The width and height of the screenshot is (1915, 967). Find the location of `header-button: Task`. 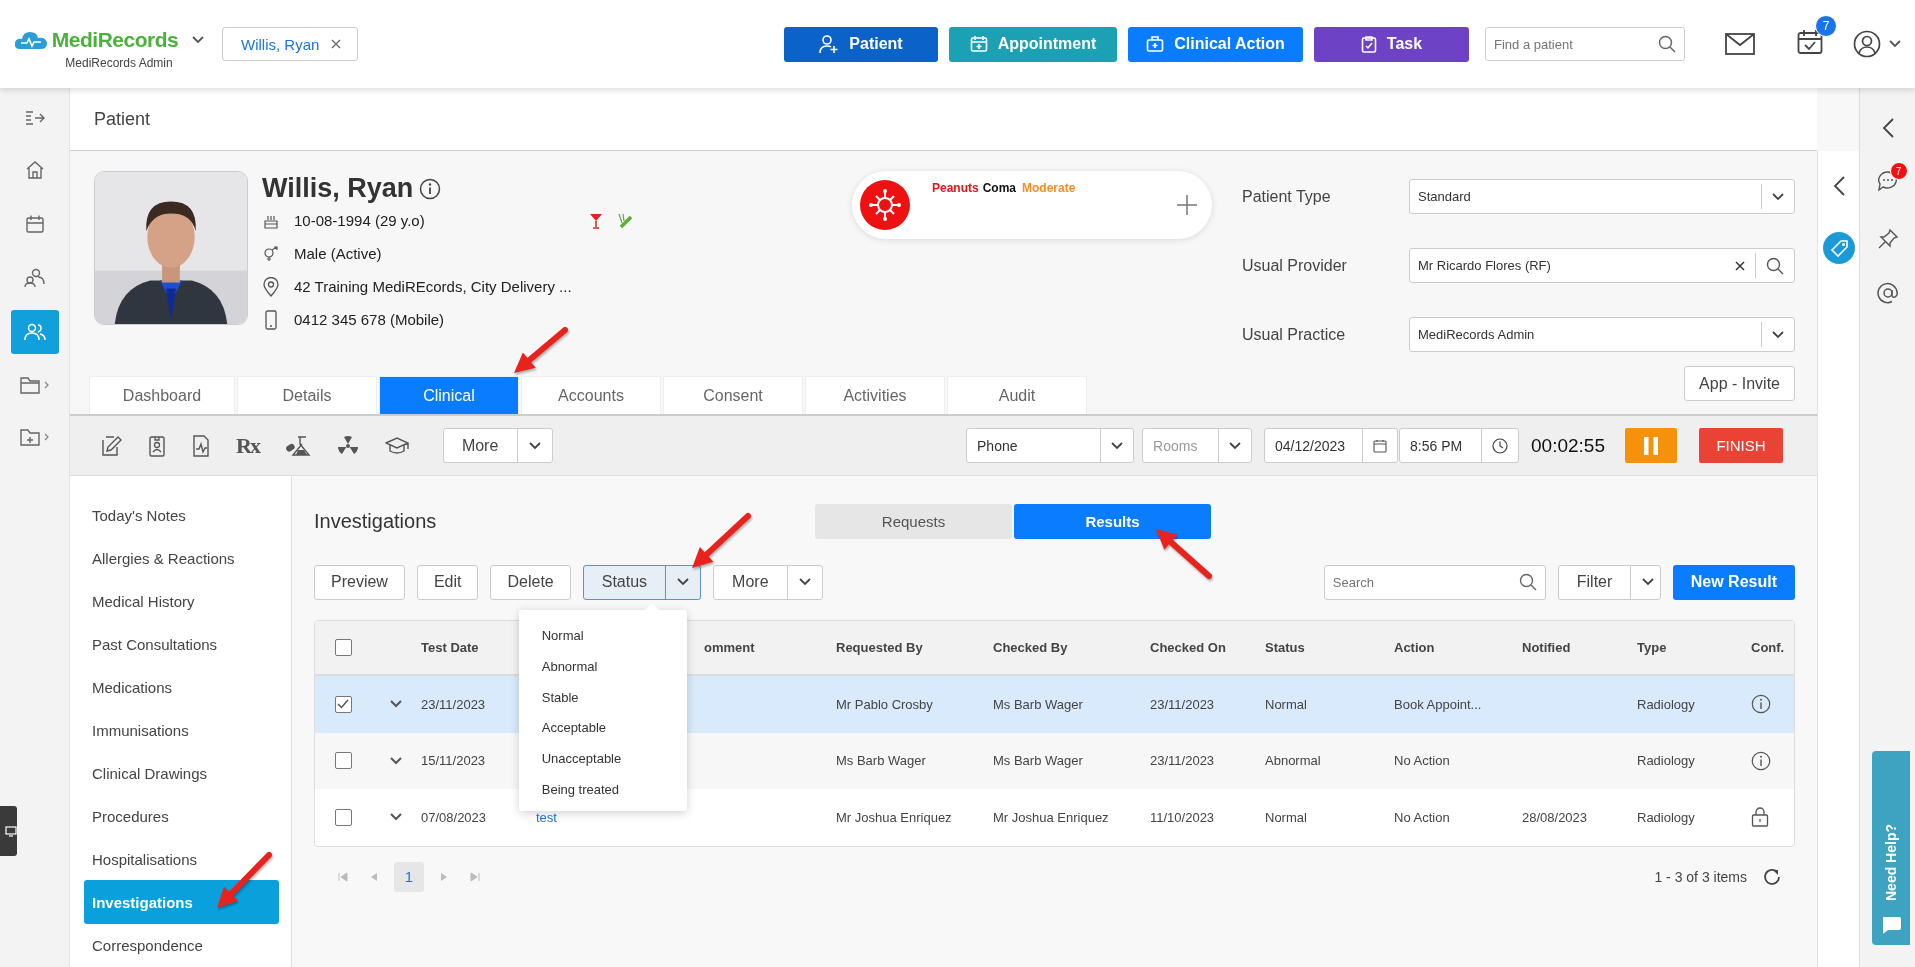

header-button: Task is located at coordinates (1391, 44).